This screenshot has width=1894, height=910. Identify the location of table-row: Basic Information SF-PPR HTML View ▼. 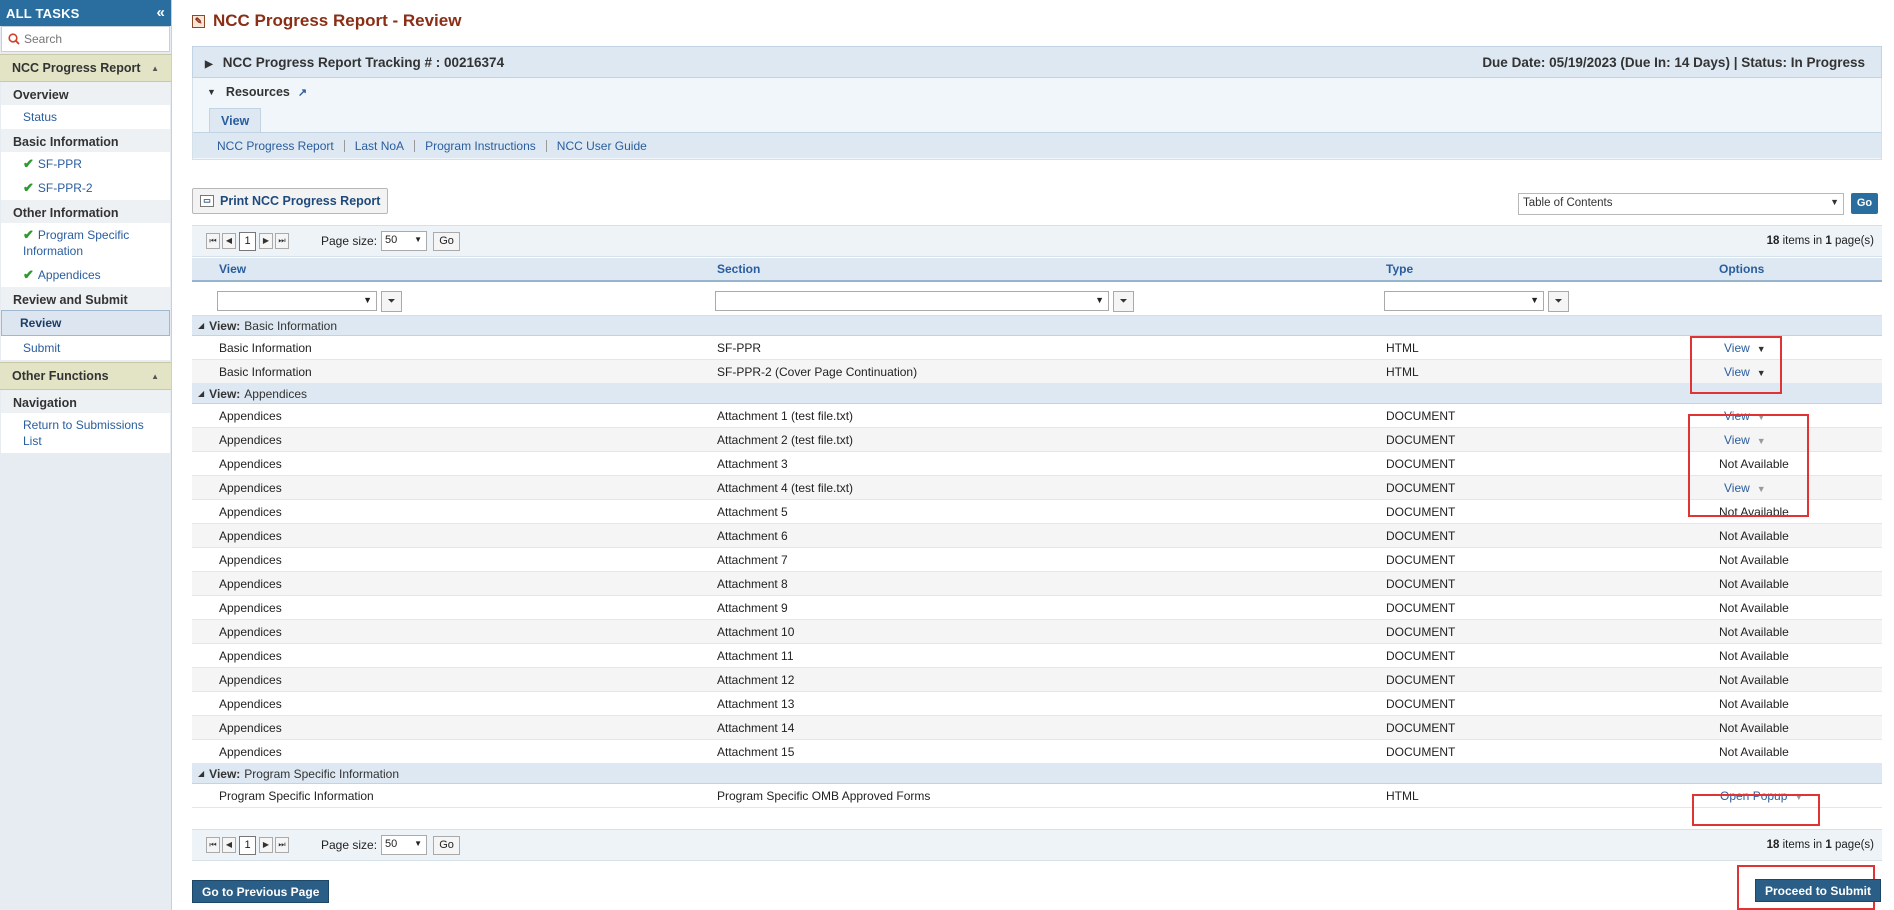
(1037, 348).